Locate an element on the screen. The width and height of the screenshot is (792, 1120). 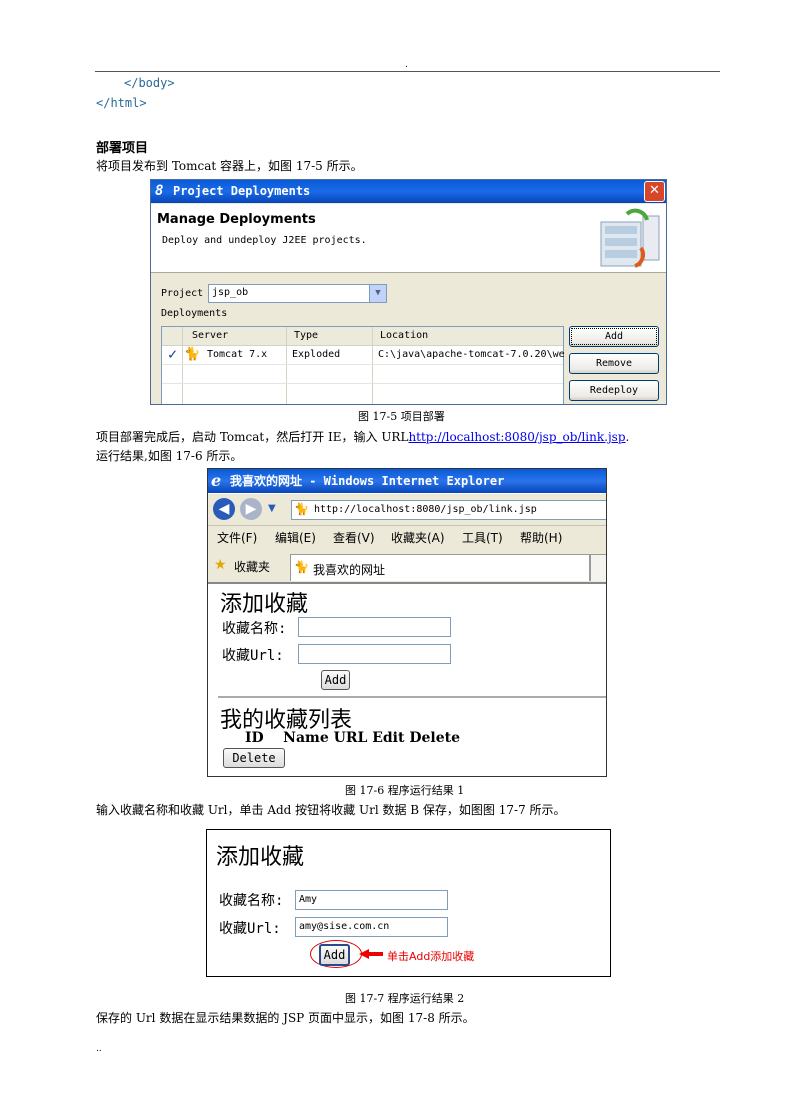
check-icon: ✓ is located at coordinates (173, 354).